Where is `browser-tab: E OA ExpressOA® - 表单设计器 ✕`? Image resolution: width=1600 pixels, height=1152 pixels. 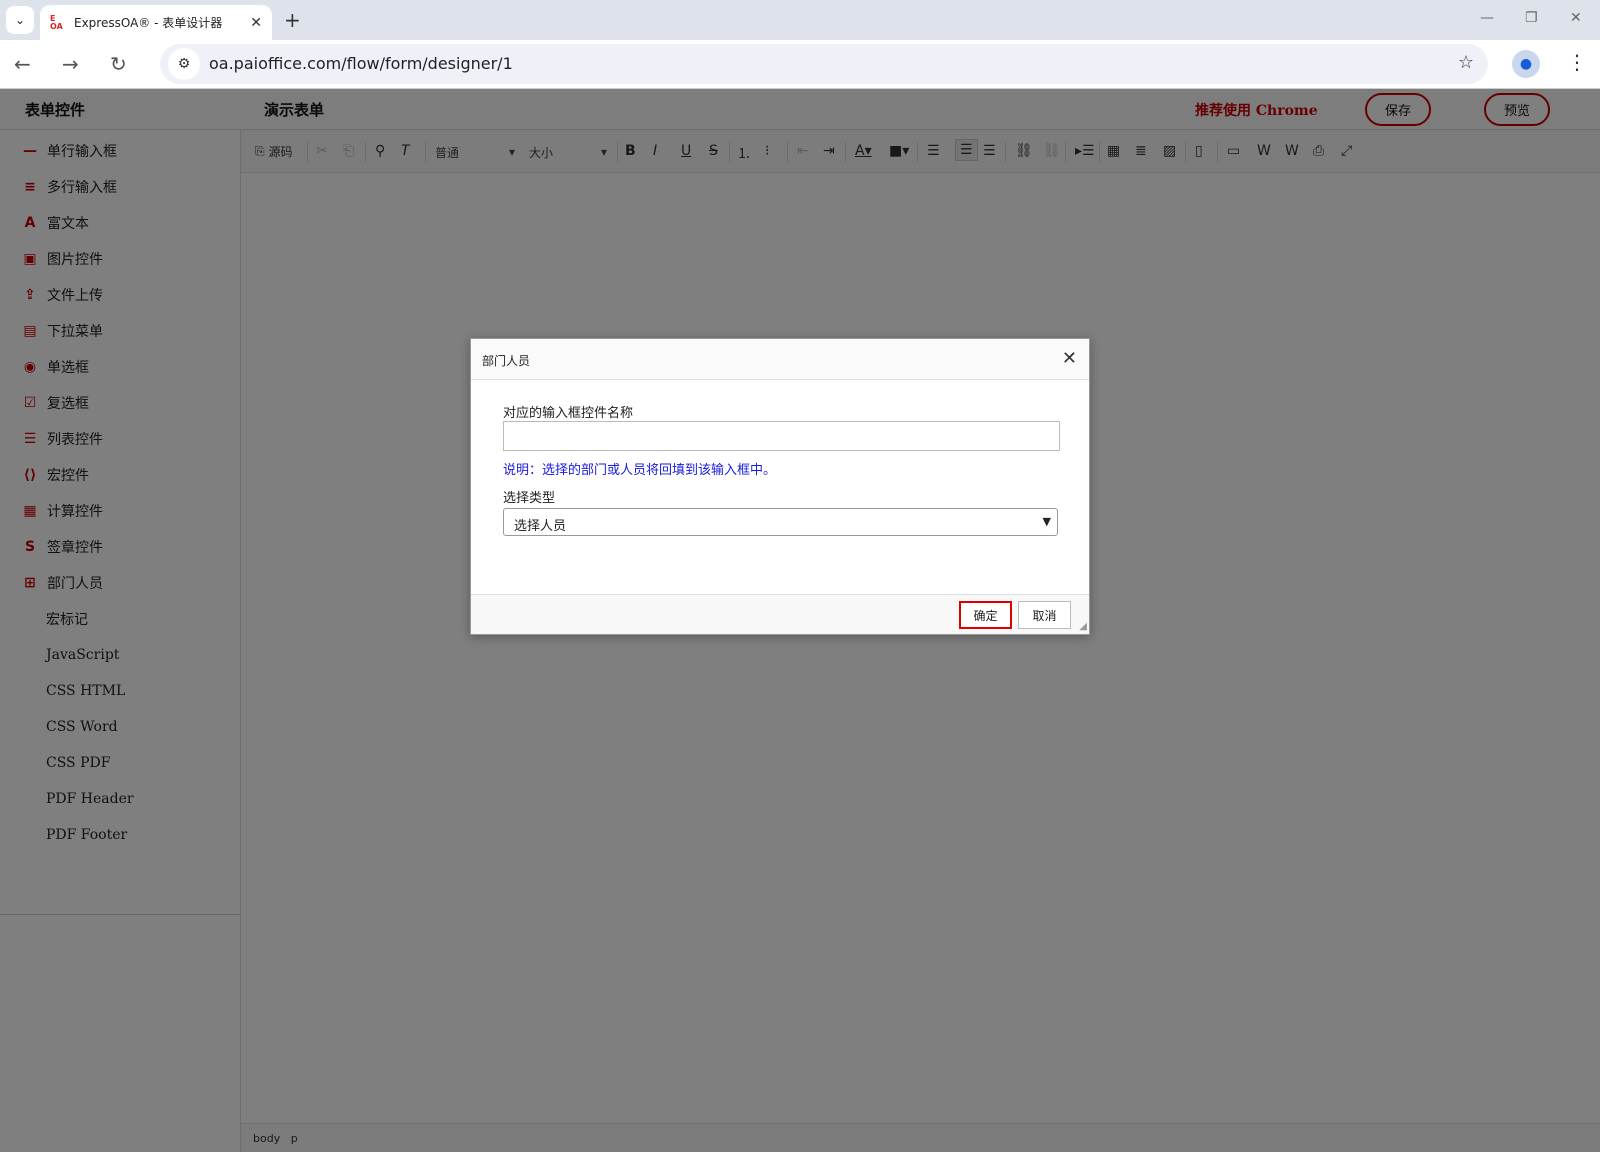
browser-tab: E OA ExpressOA® - 表单设计器 ✕ is located at coordinates (156, 22).